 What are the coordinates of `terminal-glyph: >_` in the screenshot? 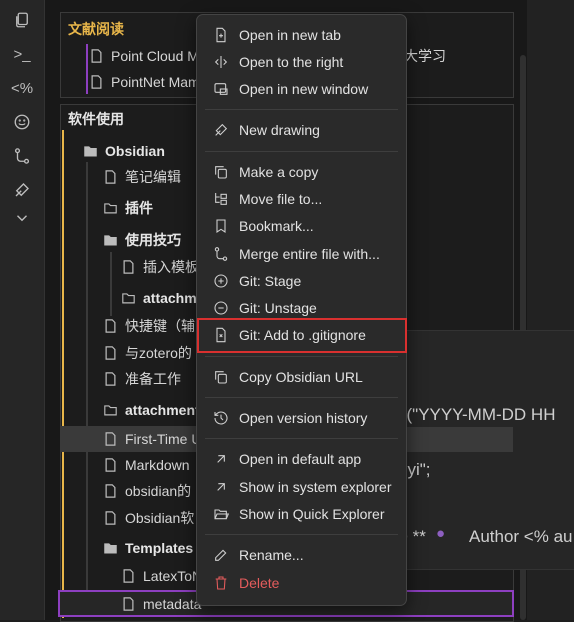 It's located at (22, 54).